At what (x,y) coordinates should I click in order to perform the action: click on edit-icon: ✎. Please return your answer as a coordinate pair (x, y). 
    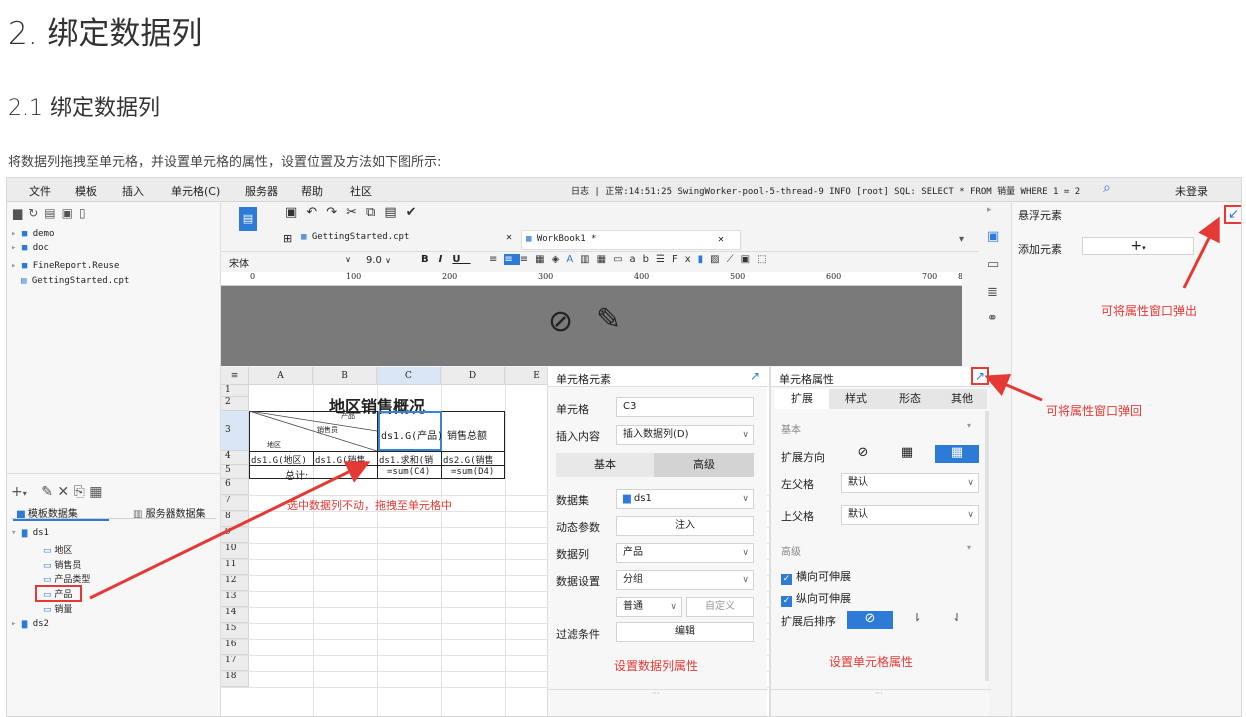
    Looking at the image, I should click on (47, 492).